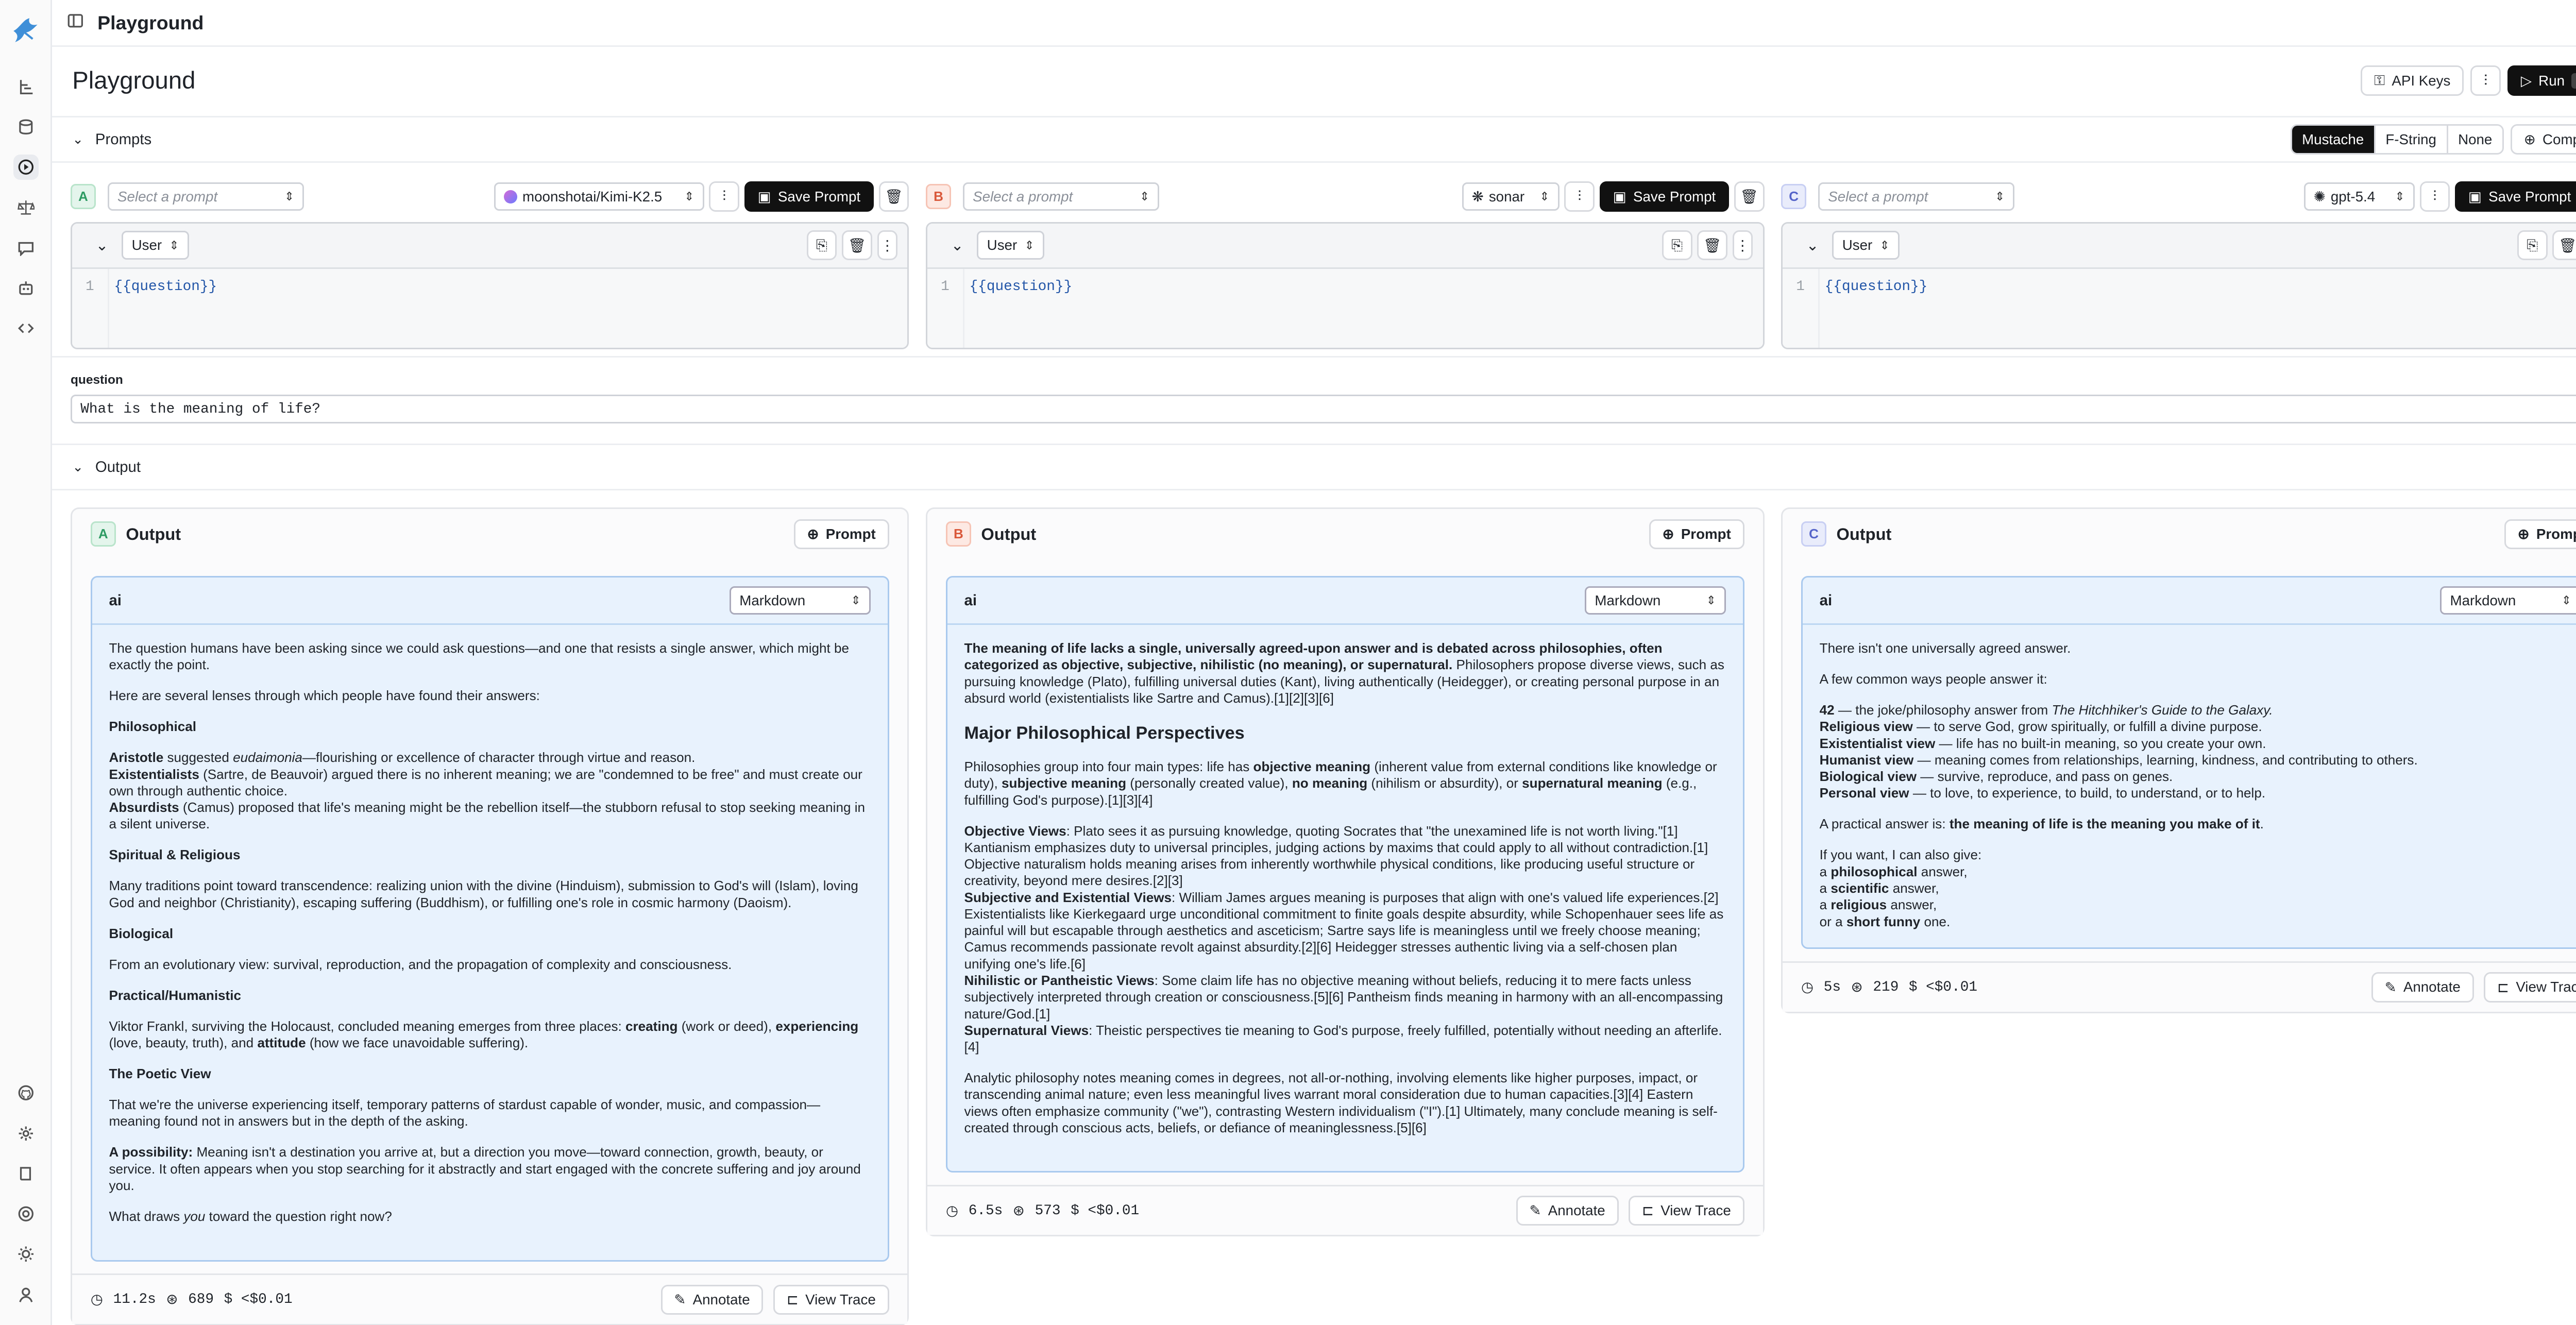 This screenshot has height=1325, width=2576. I want to click on compare-button: ⊕Compare, so click(2543, 139).